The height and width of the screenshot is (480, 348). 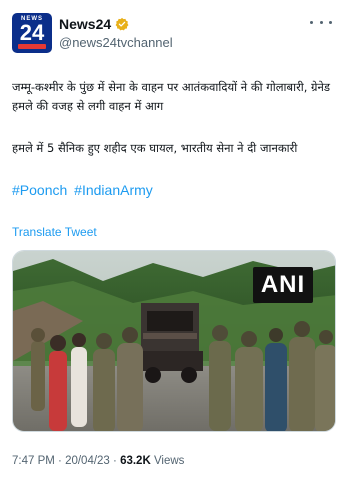 I want to click on tweet-time: 7:47 PM, so click(x=33, y=461).